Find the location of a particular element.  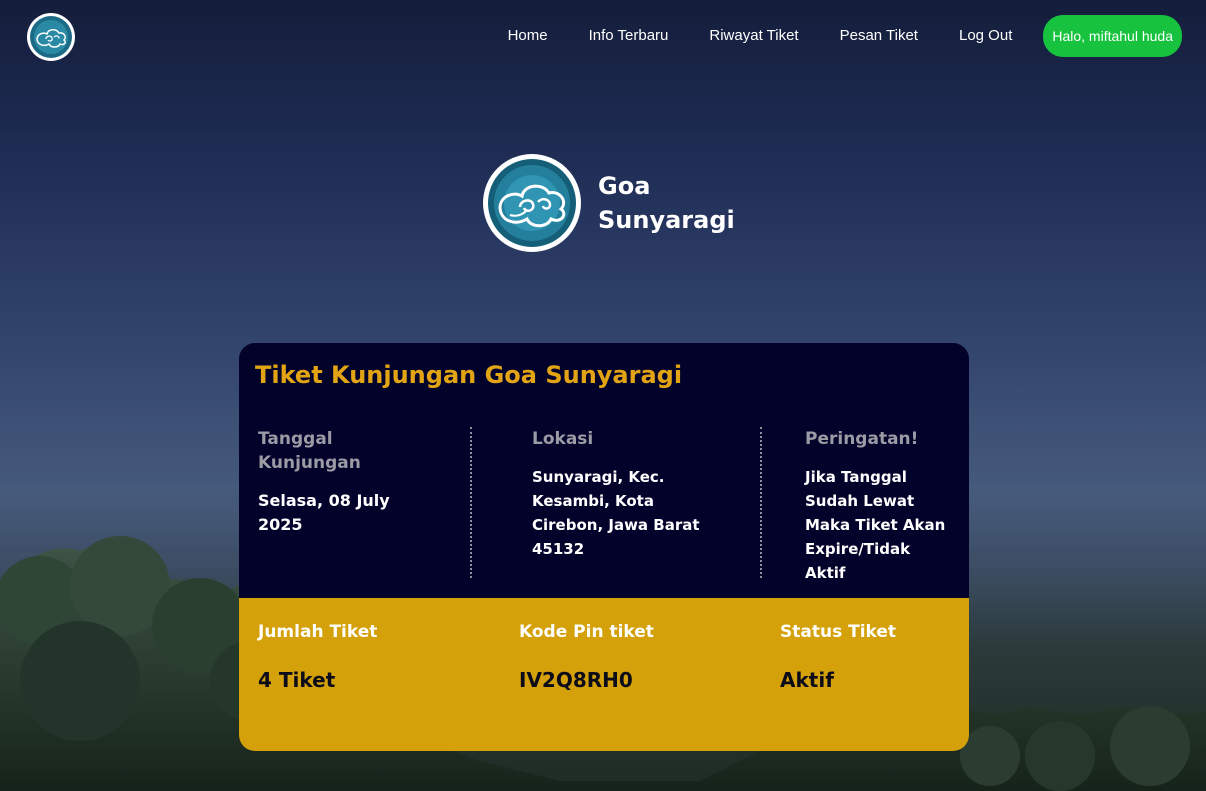

ticket-pin-label: Kode Pin tiket is located at coordinates (586, 632).